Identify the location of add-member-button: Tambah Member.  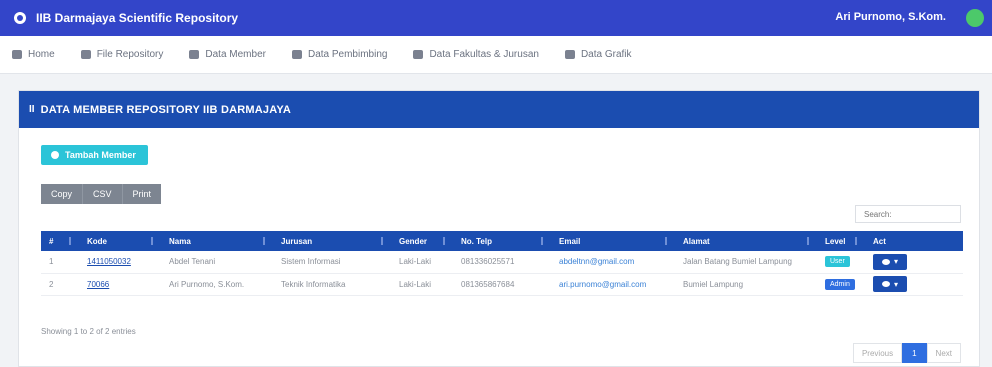
(94, 155).